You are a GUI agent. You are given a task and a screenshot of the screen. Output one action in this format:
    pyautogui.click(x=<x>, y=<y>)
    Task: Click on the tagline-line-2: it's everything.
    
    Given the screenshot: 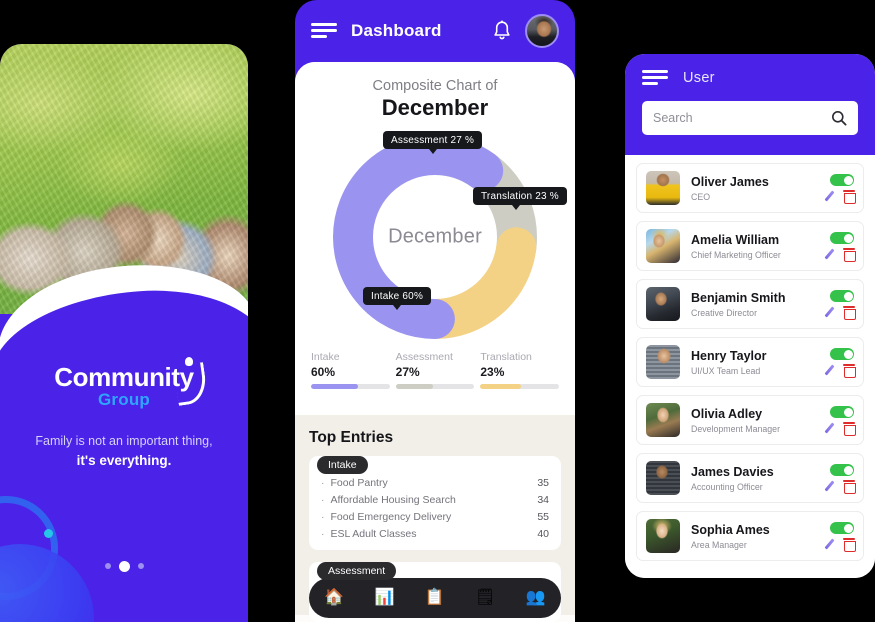 What is the action you would take?
    pyautogui.click(x=124, y=461)
    